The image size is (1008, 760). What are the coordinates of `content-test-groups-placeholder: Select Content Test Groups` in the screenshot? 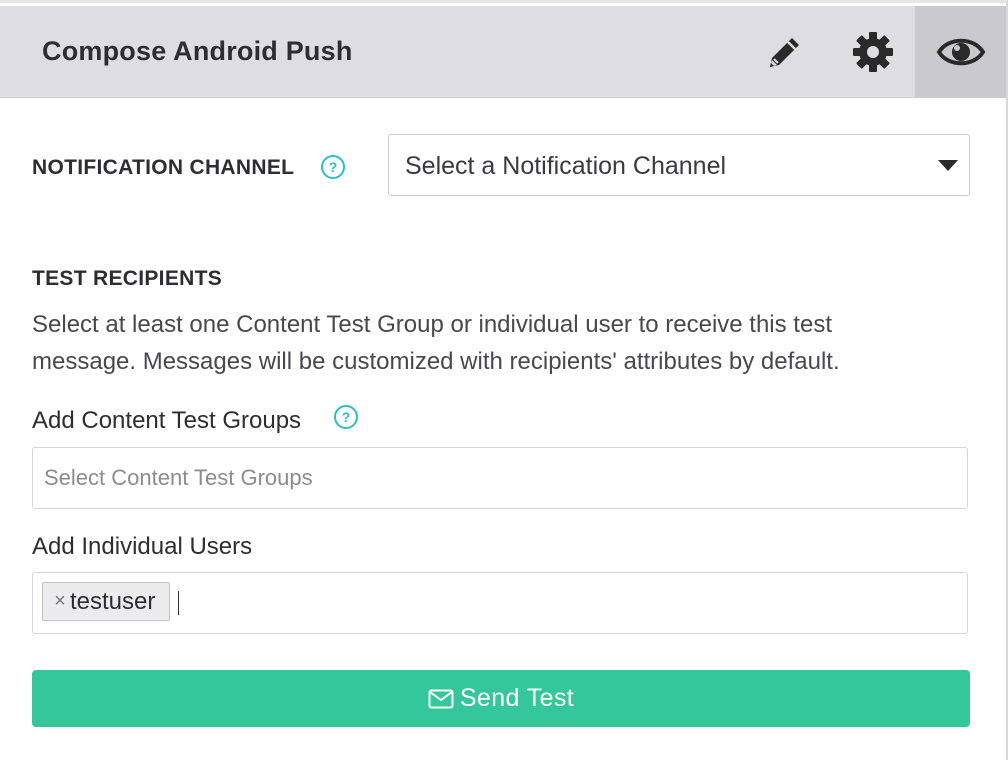 It's located at (178, 477).